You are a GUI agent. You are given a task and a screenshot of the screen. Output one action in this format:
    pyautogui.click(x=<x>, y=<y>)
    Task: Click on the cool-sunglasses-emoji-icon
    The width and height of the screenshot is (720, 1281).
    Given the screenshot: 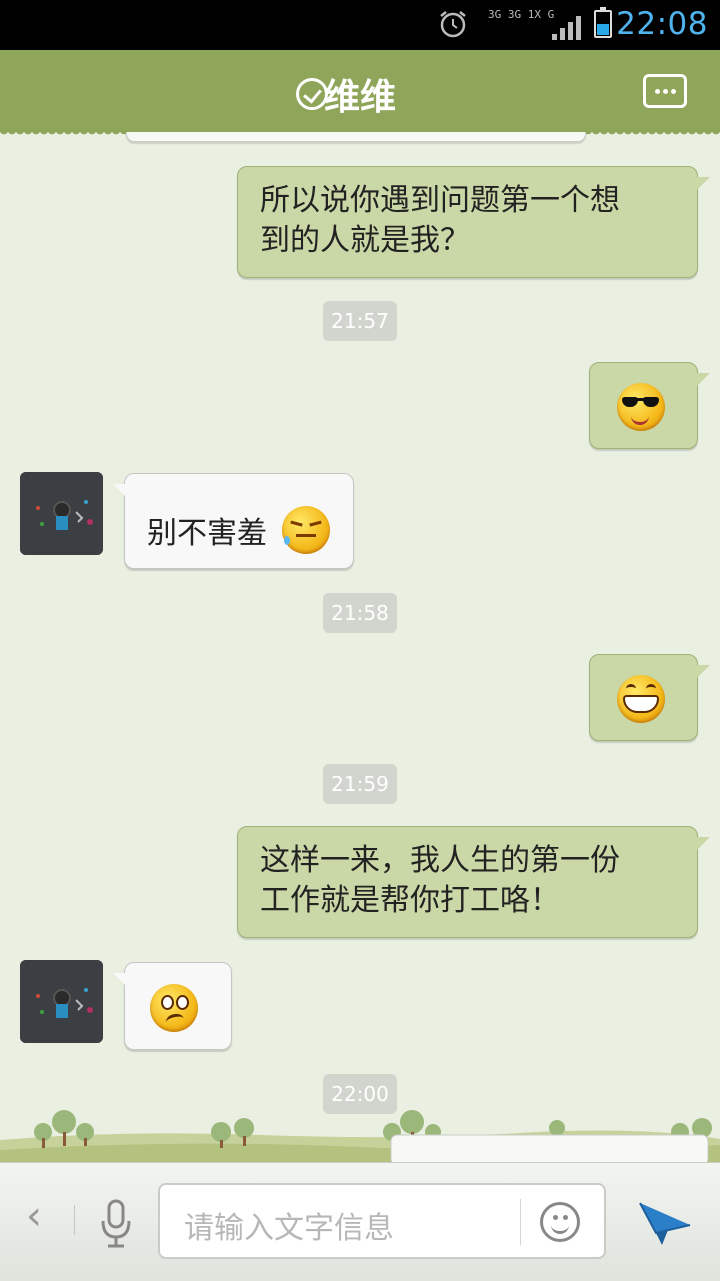 What is the action you would take?
    pyautogui.click(x=641, y=407)
    